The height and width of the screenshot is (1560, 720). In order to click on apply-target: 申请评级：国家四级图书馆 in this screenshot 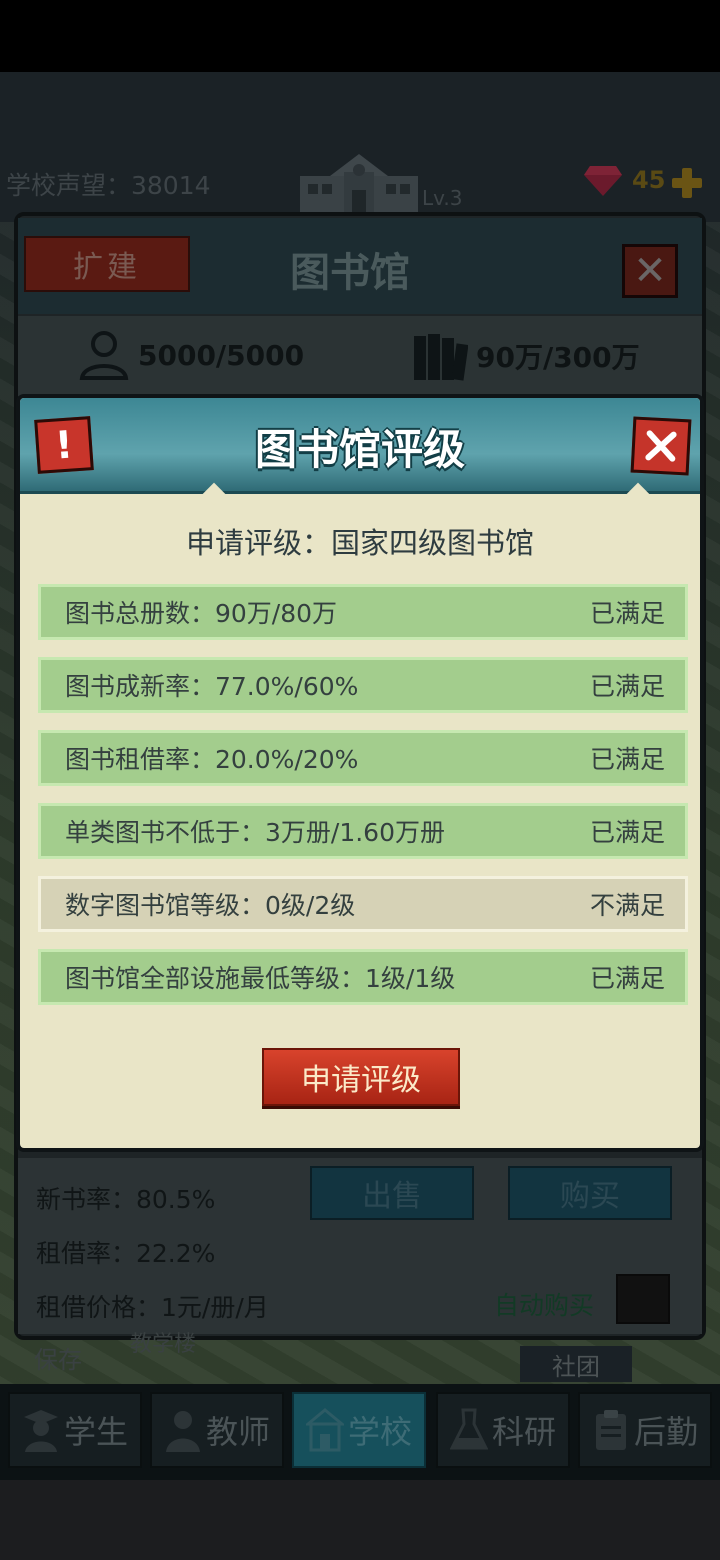, I will do `click(359, 543)`.